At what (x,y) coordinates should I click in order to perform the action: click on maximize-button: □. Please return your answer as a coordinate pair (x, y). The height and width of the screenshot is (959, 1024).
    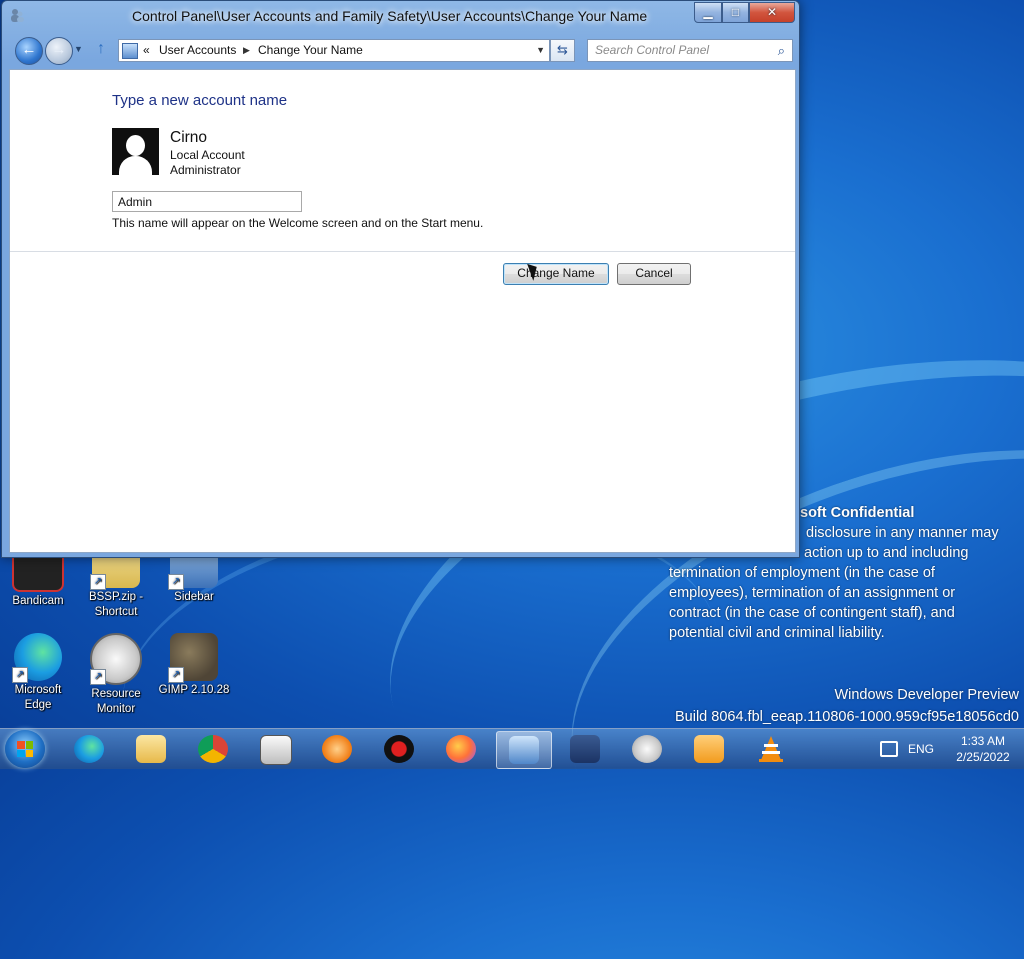
    Looking at the image, I should click on (735, 12).